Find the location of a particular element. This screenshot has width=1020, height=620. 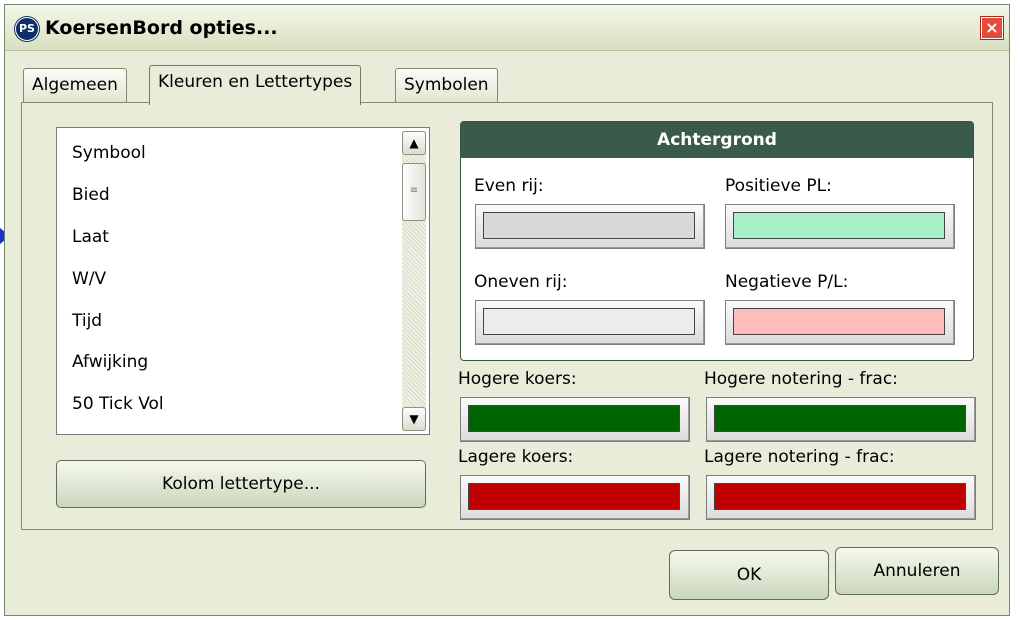

lower-price-color-button is located at coordinates (575, 497).